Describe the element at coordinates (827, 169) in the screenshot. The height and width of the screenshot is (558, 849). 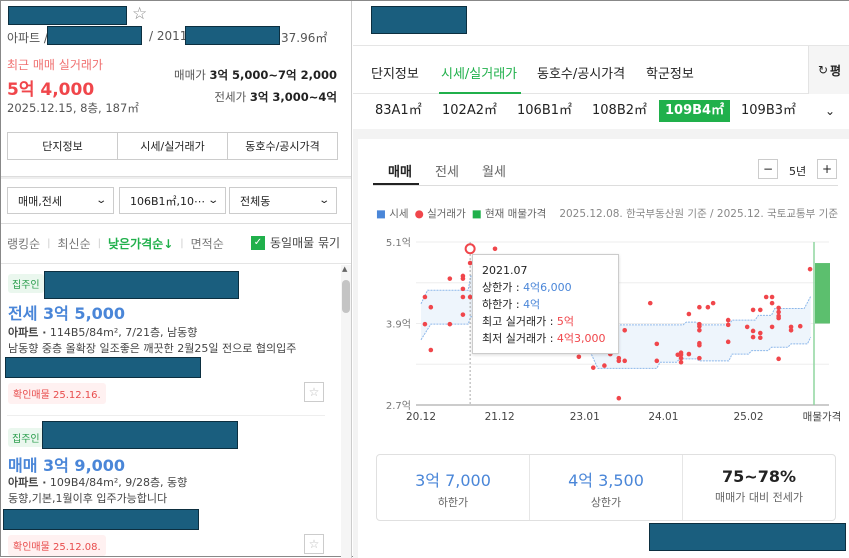
I see `period-increase-button: +` at that location.